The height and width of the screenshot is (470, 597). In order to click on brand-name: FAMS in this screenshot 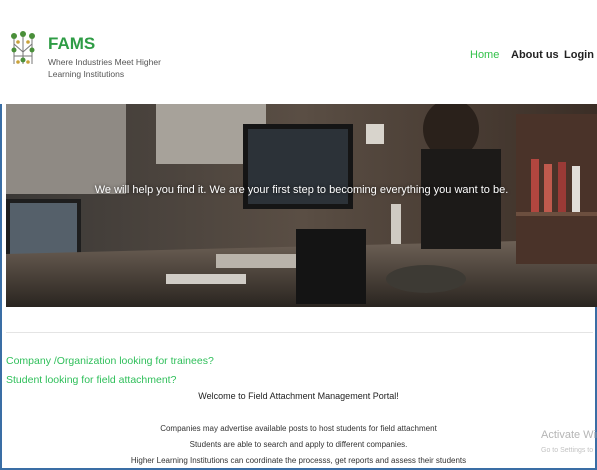, I will do `click(71, 44)`.